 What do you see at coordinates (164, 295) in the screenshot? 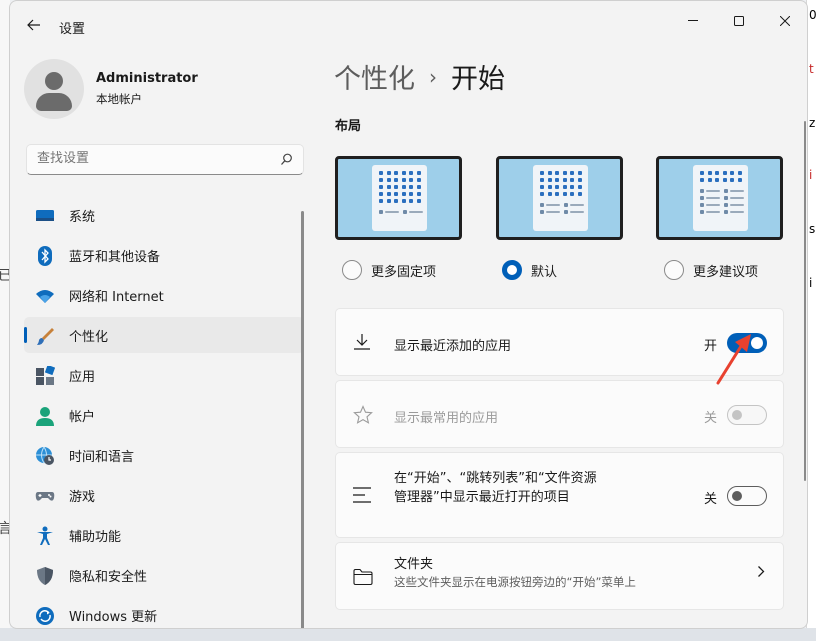
I see `sidebar-item-network: 网络和 Internet` at bounding box center [164, 295].